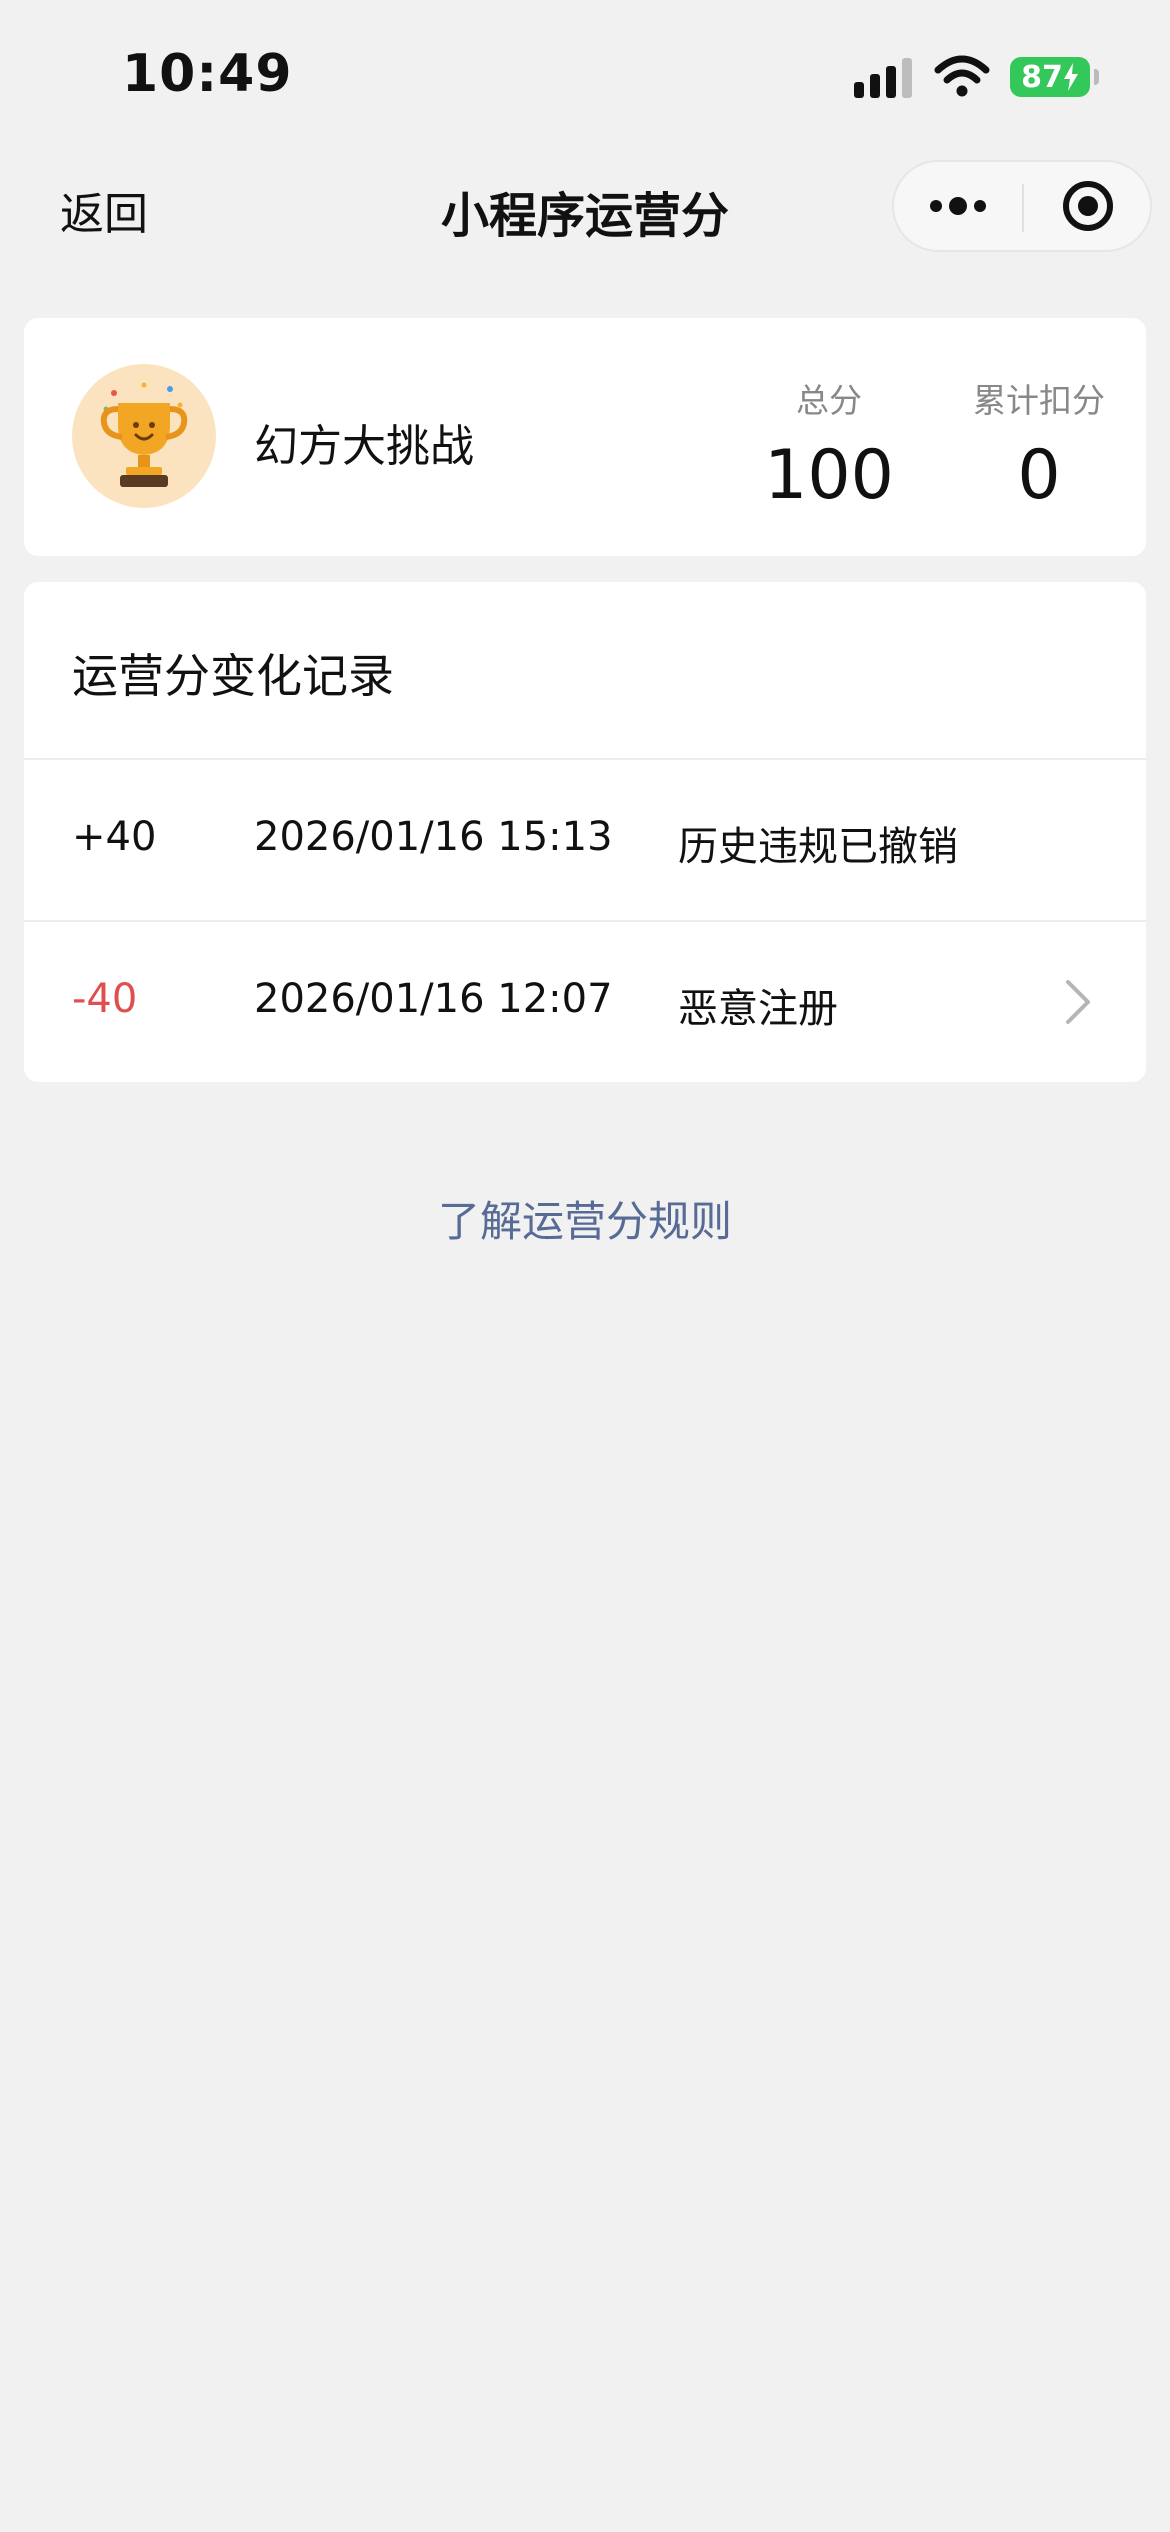  I want to click on record-reason: 历史违规已撤销, so click(818, 847).